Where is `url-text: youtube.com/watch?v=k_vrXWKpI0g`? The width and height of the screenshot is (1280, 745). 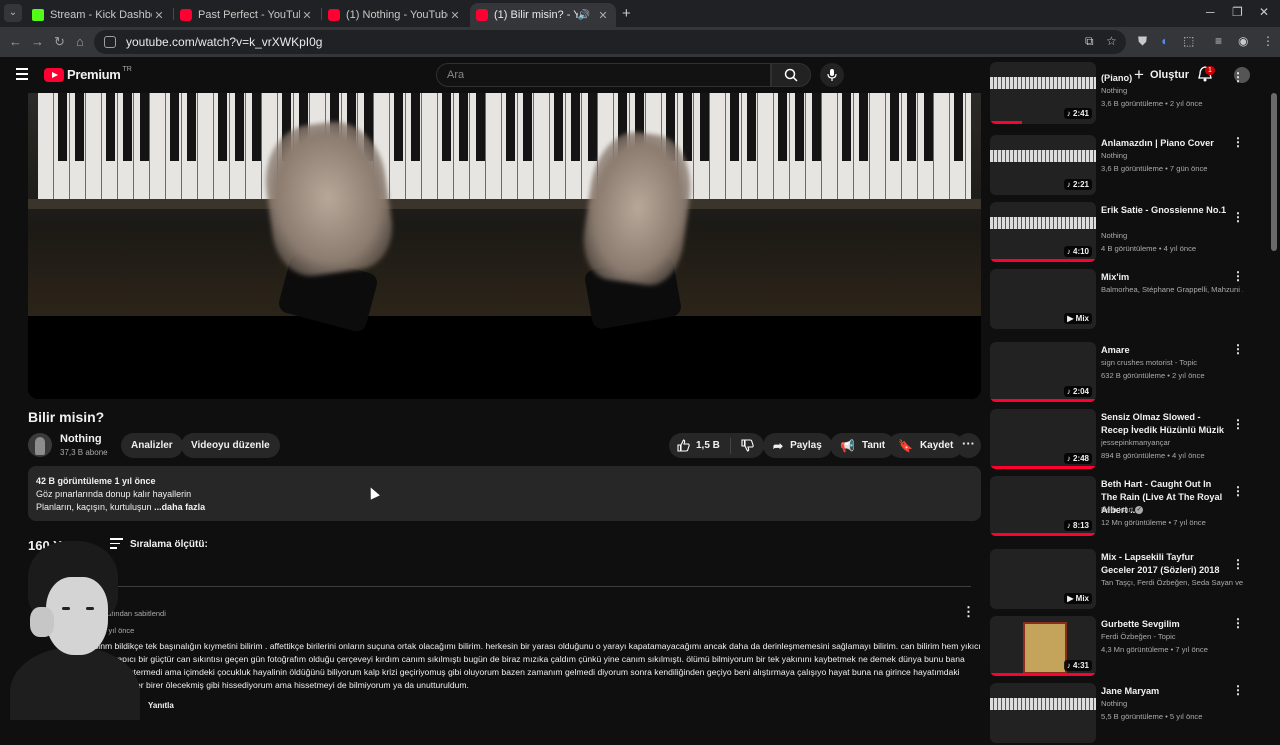
url-text: youtube.com/watch?v=k_vrXWKpI0g is located at coordinates (224, 42).